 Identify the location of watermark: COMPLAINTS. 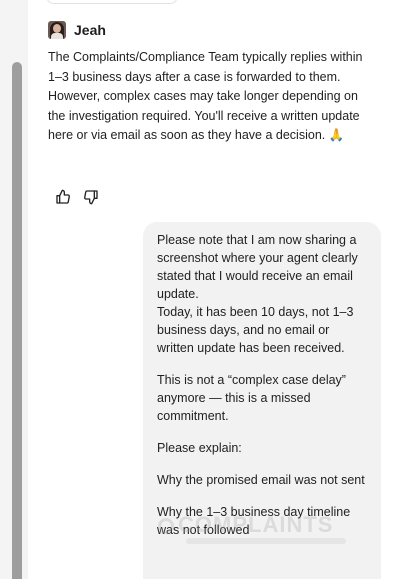
(245, 525).